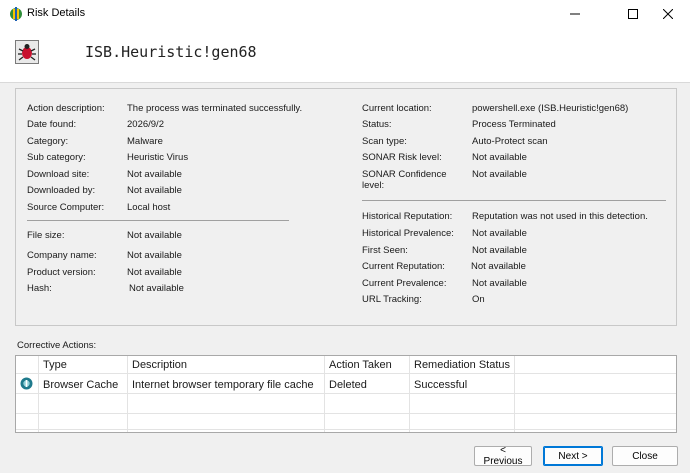  Describe the element at coordinates (514, 124) in the screenshot. I see `detail-value: Process Terminated` at that location.